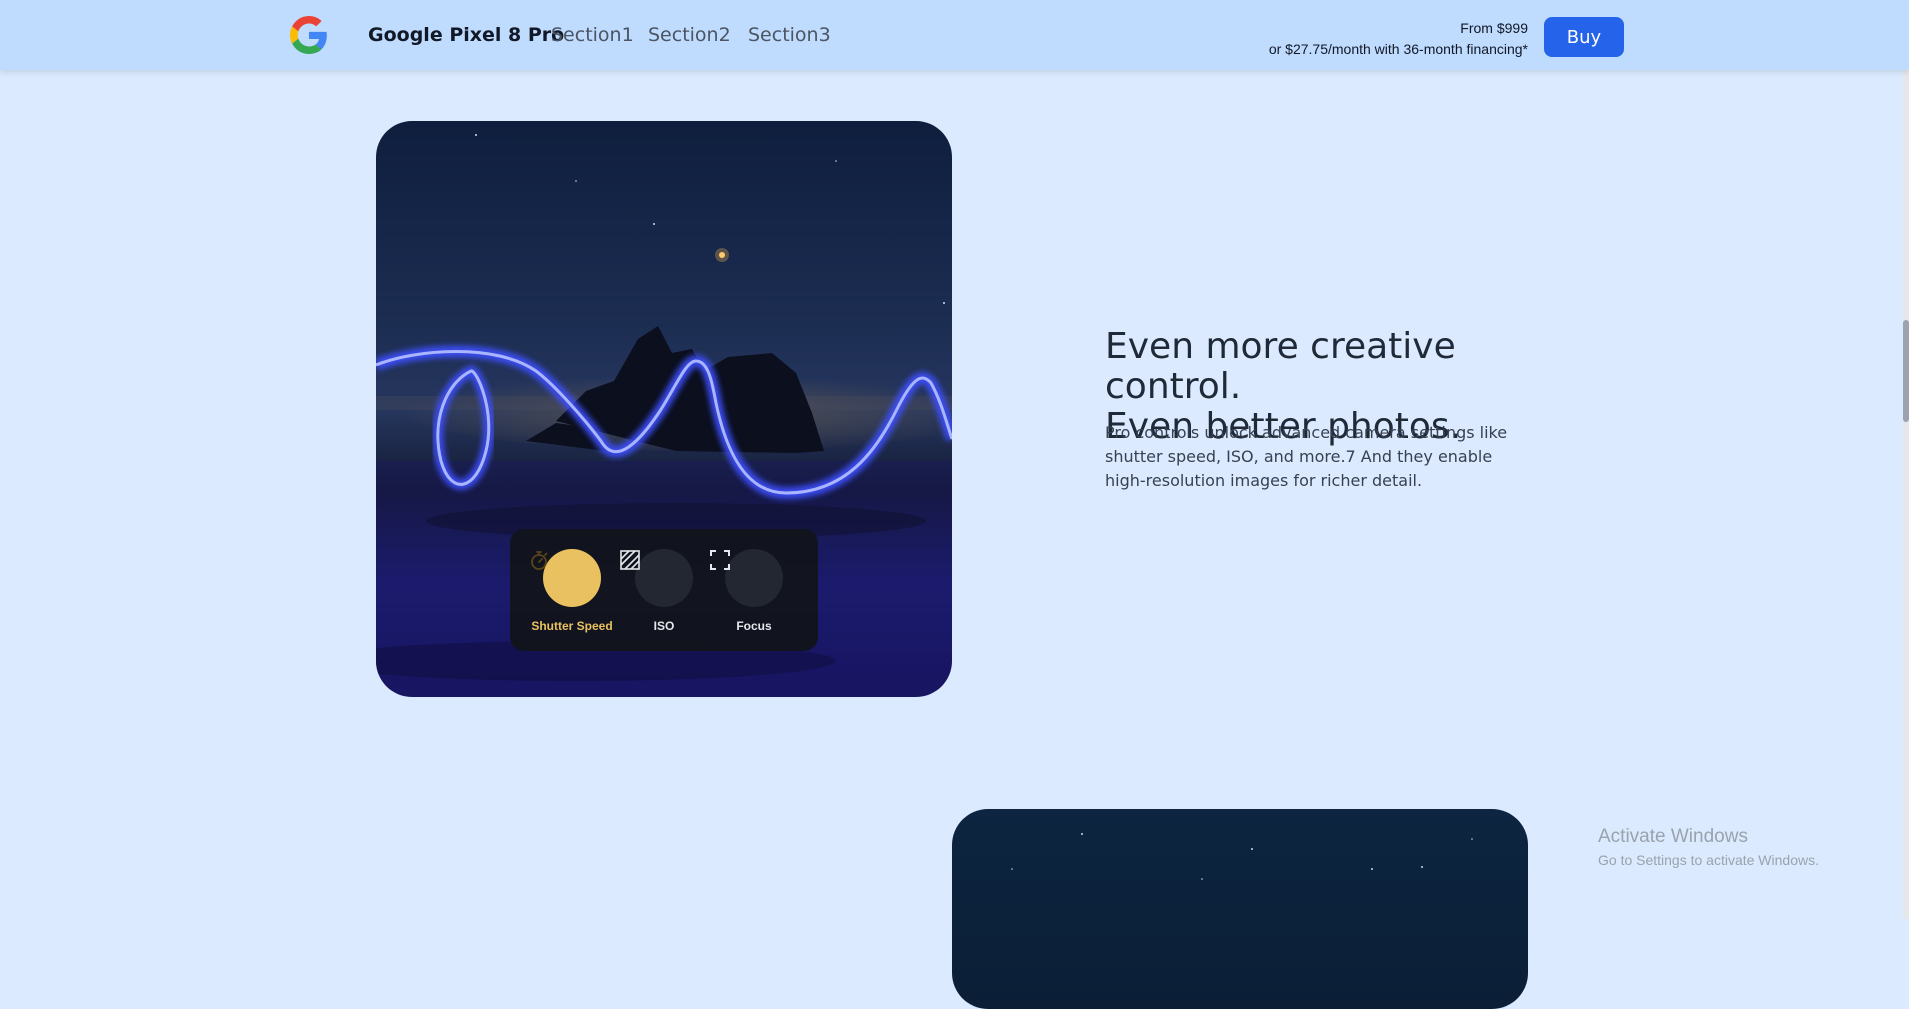 The height and width of the screenshot is (1009, 1909). I want to click on scrollbar-thumb, so click(1906, 371).